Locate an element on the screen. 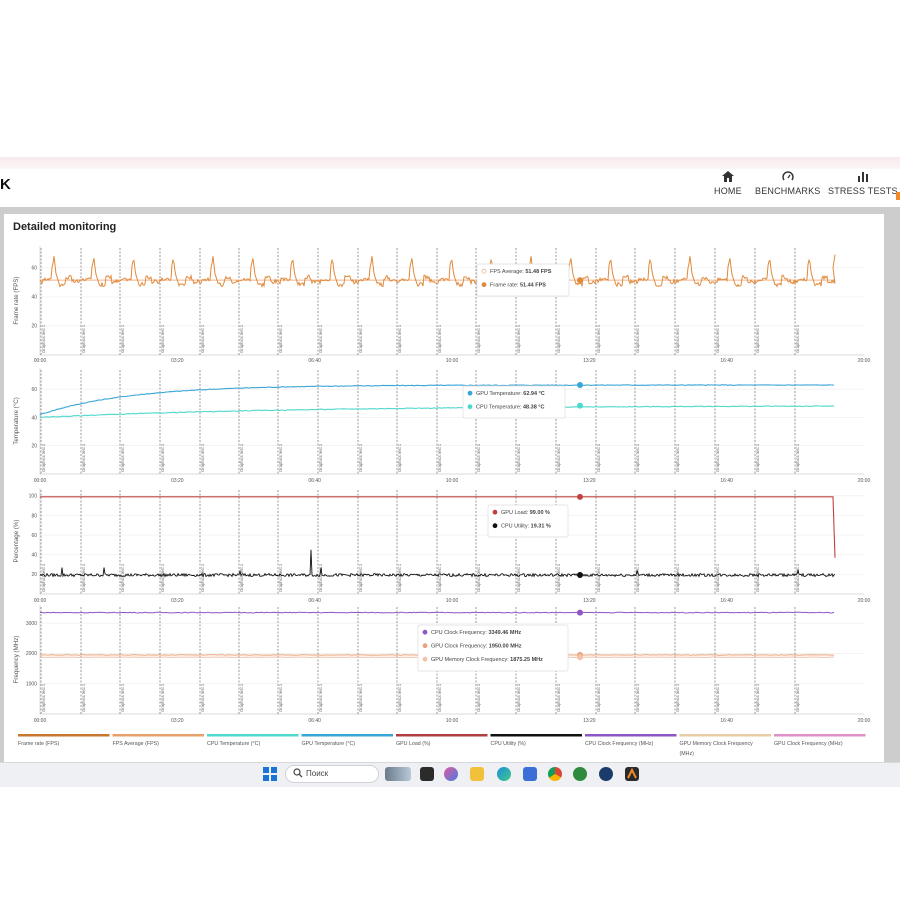 This screenshot has height=900, width=900. legend-label: GPU Temperature (°C) is located at coordinates (329, 744).